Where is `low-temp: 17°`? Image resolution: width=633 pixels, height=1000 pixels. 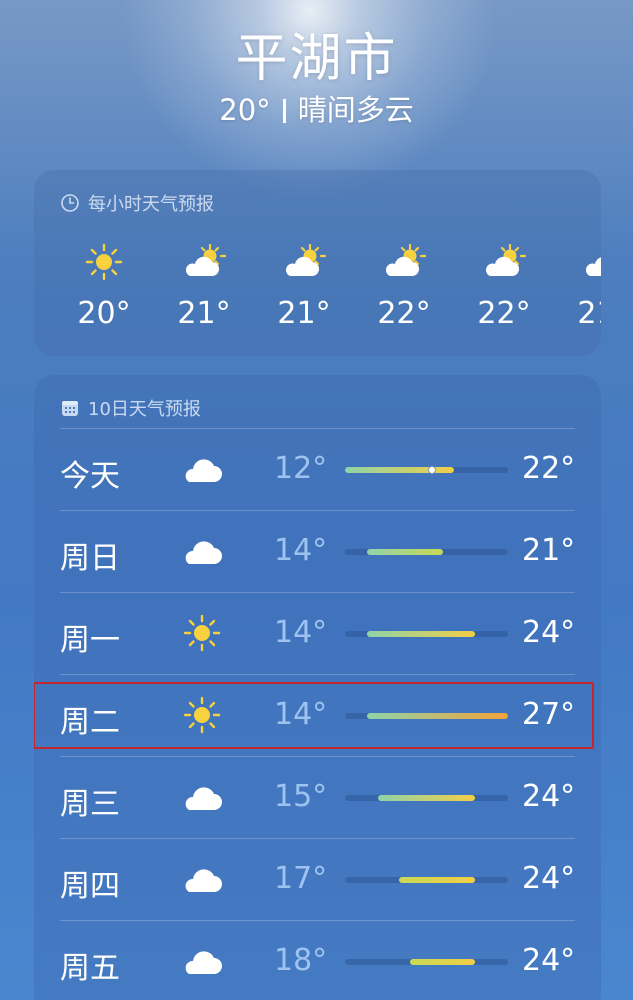
low-temp: 17° is located at coordinates (301, 878).